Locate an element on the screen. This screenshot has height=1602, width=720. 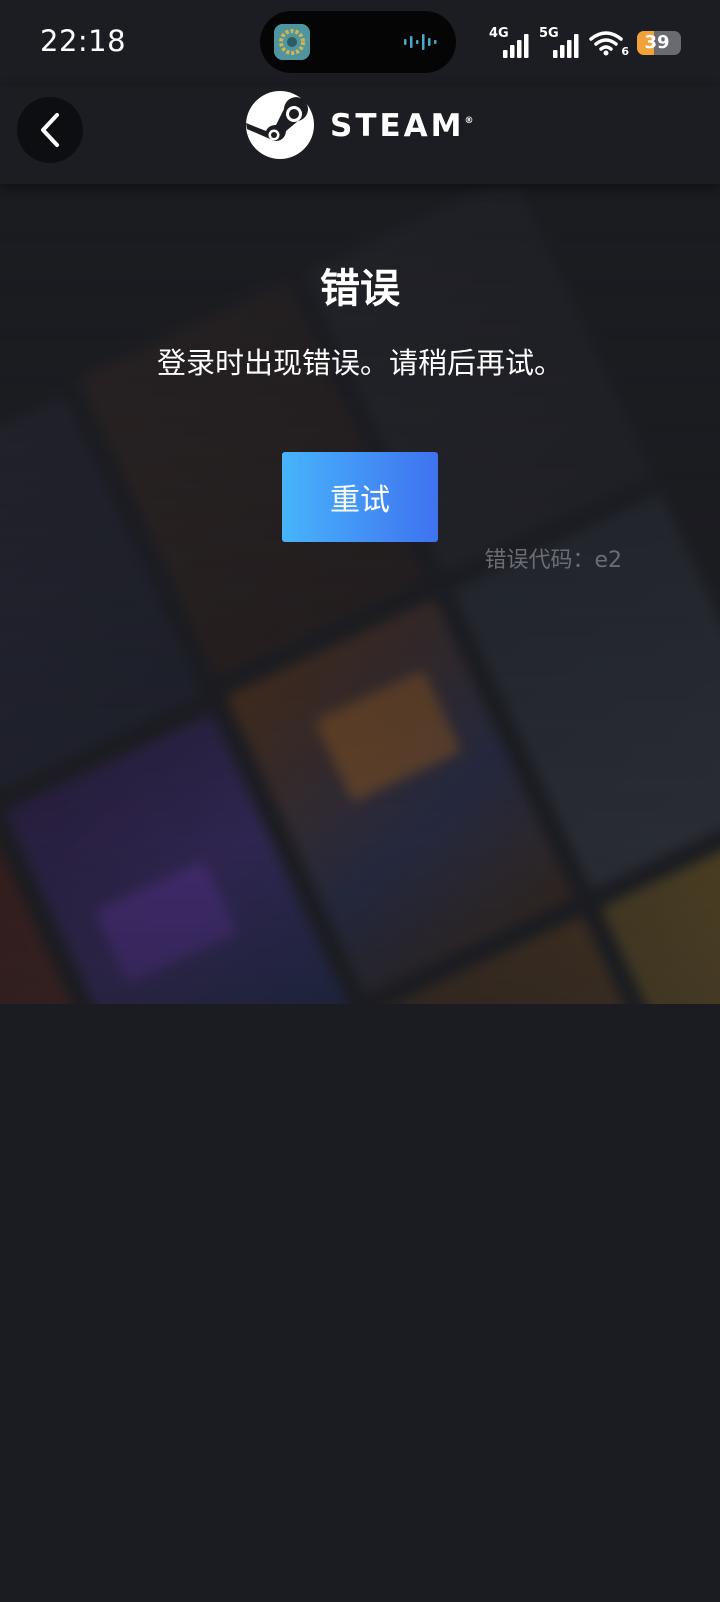
steam-wordmark-text: STEAM is located at coordinates (397, 126).